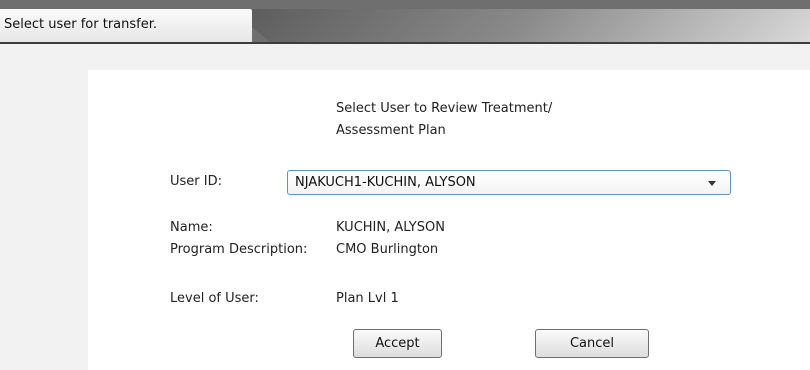 Image resolution: width=810 pixels, height=370 pixels. I want to click on heading-line-1: Select User to Review Treatment/, so click(444, 108).